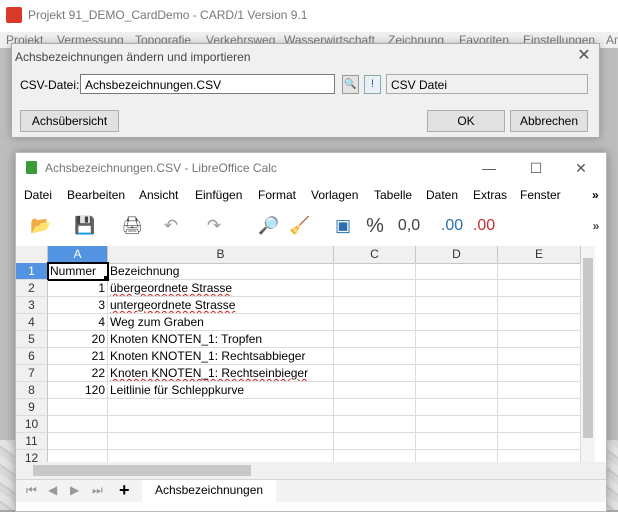 This screenshot has width=618, height=512. What do you see at coordinates (409, 226) in the screenshot?
I see `number-format-icon: 0,0` at bounding box center [409, 226].